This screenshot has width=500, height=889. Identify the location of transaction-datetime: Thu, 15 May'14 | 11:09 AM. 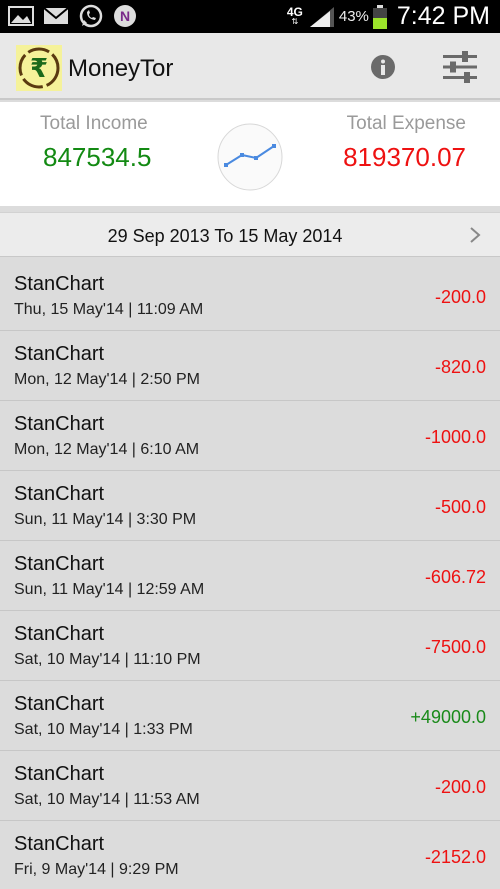
(109, 309).